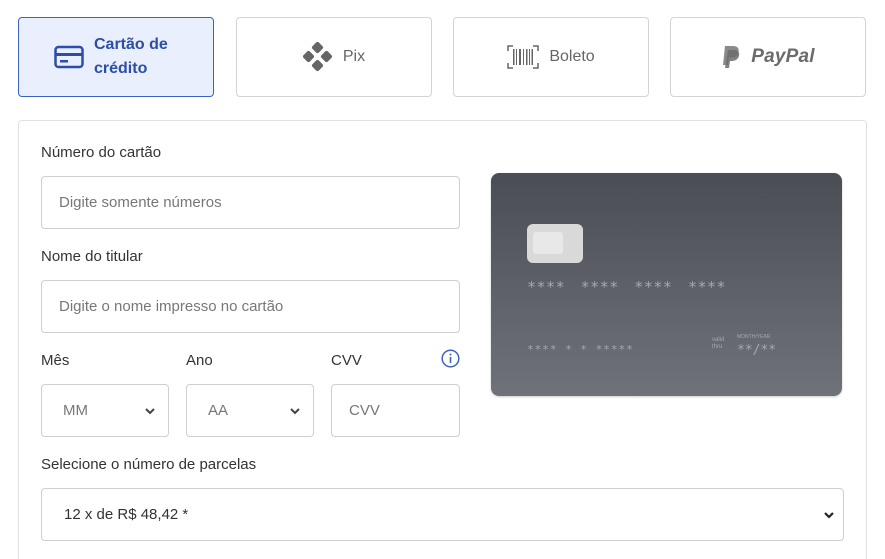 This screenshot has height=559, width=885. I want to click on tab-paypal: PayPal, so click(768, 57).